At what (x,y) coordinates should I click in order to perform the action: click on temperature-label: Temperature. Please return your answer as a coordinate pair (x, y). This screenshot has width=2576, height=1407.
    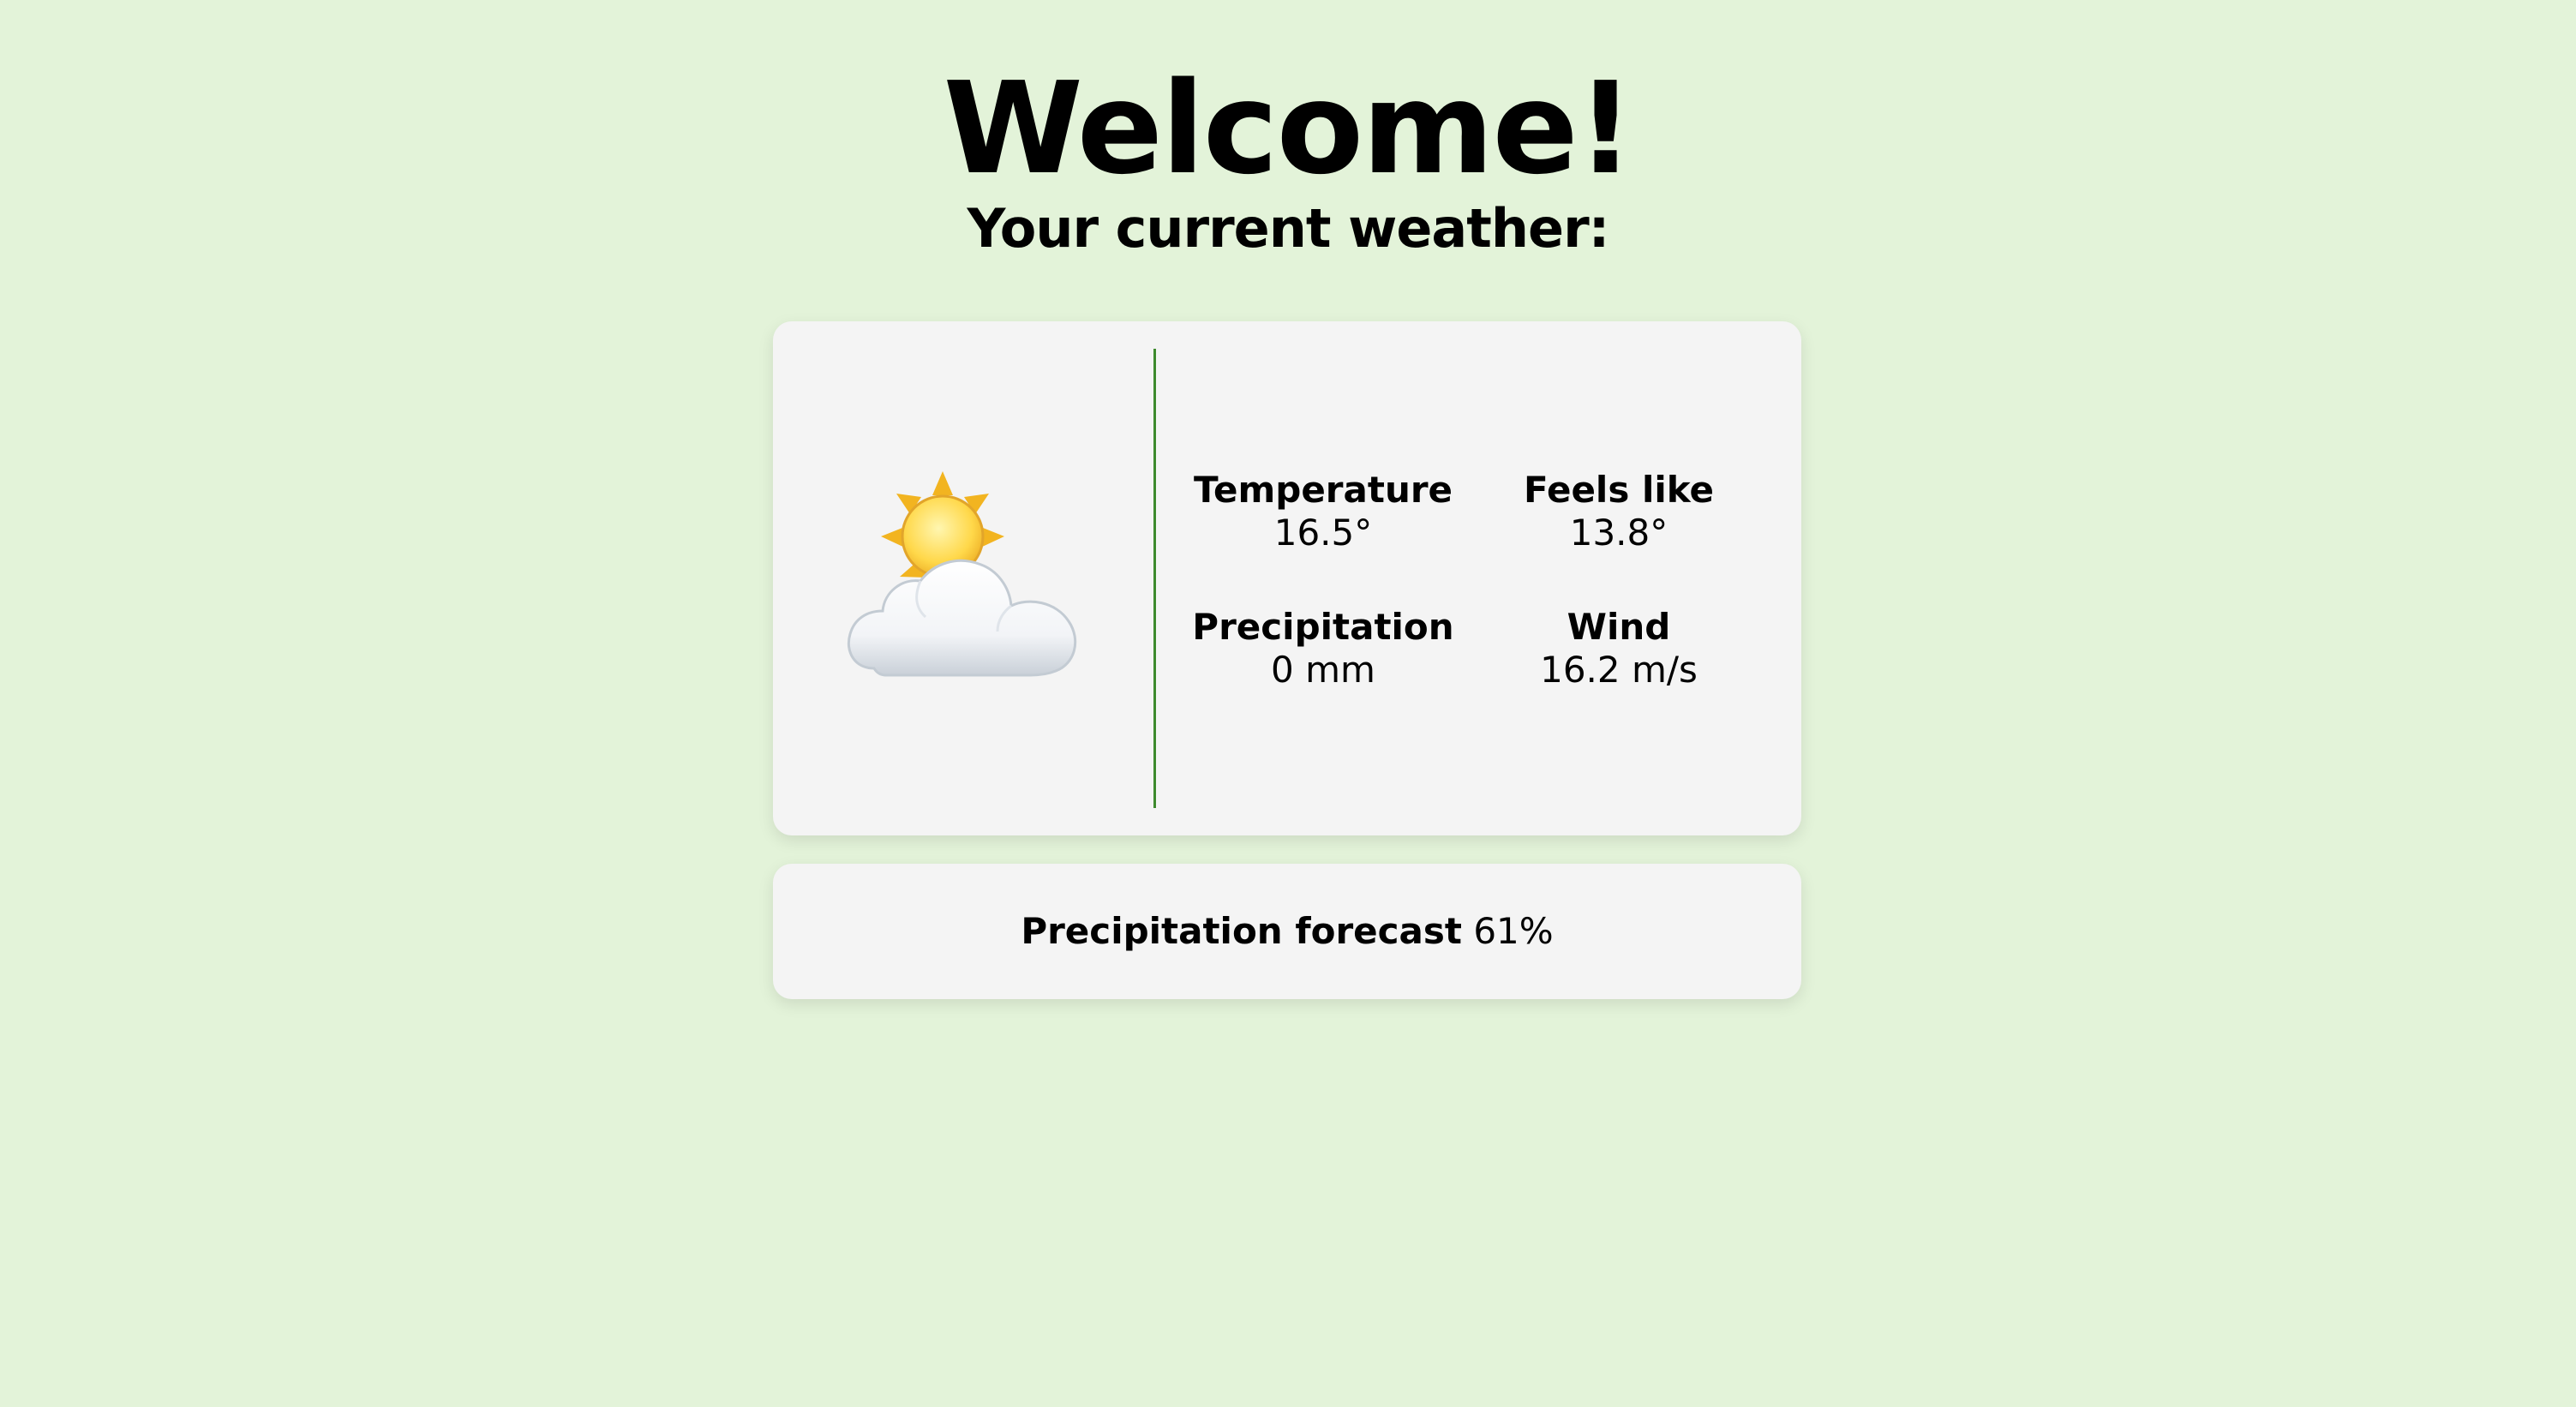
    Looking at the image, I should click on (1323, 490).